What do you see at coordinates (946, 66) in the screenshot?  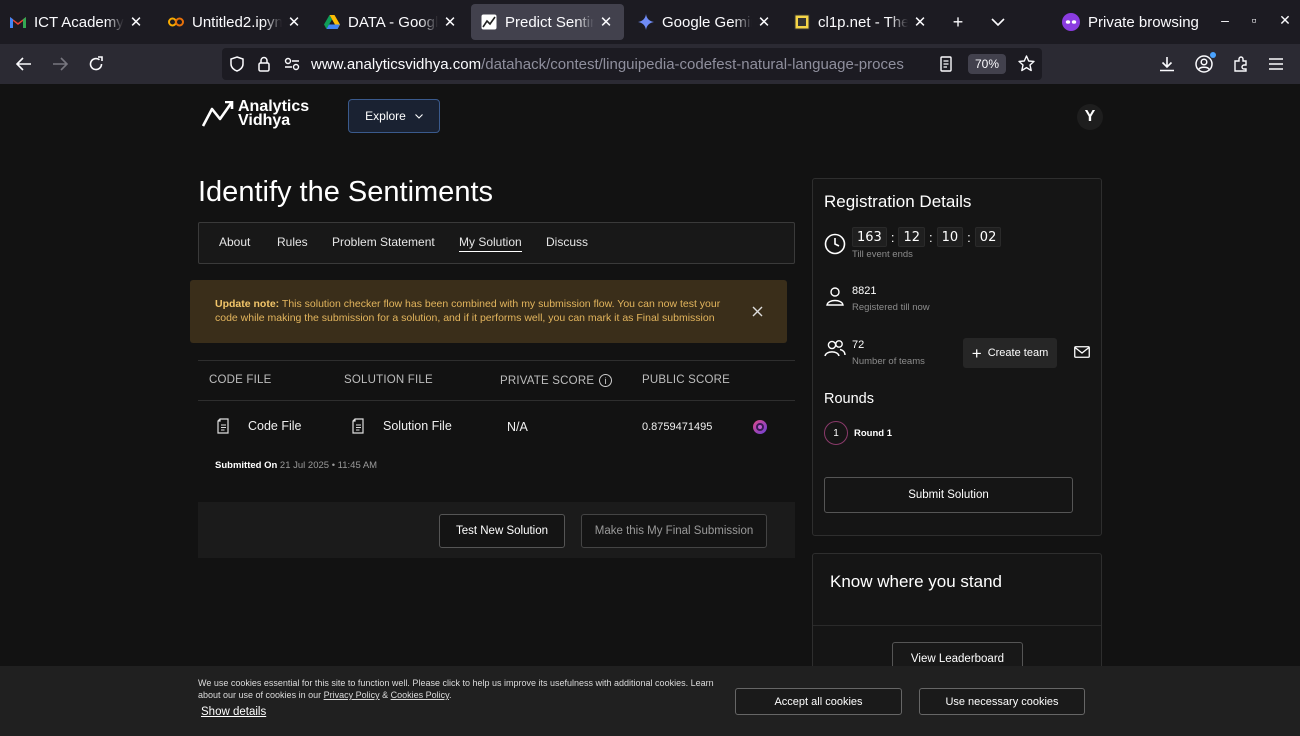 I see `reader-view-icon` at bounding box center [946, 66].